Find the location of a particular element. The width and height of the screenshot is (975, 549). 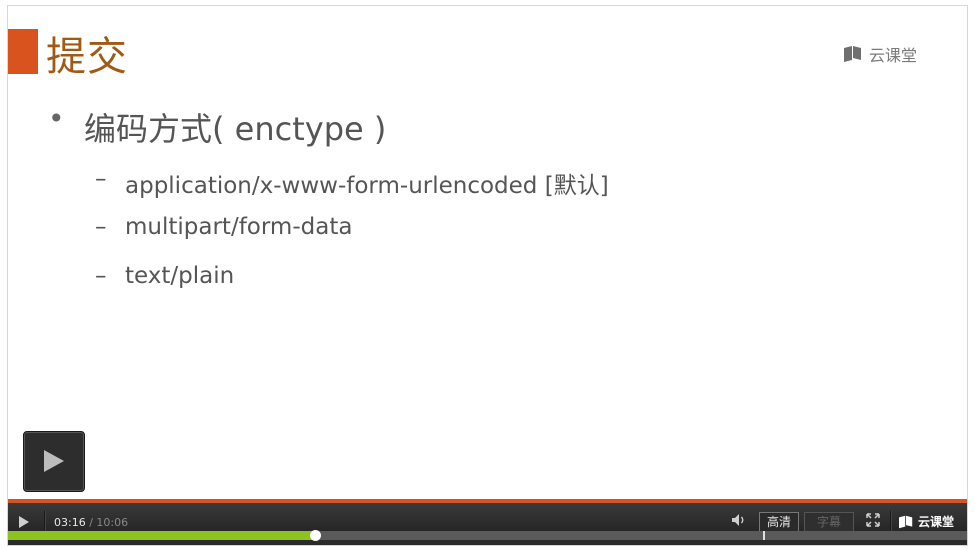

player-brand: 云课堂 is located at coordinates (926, 521).